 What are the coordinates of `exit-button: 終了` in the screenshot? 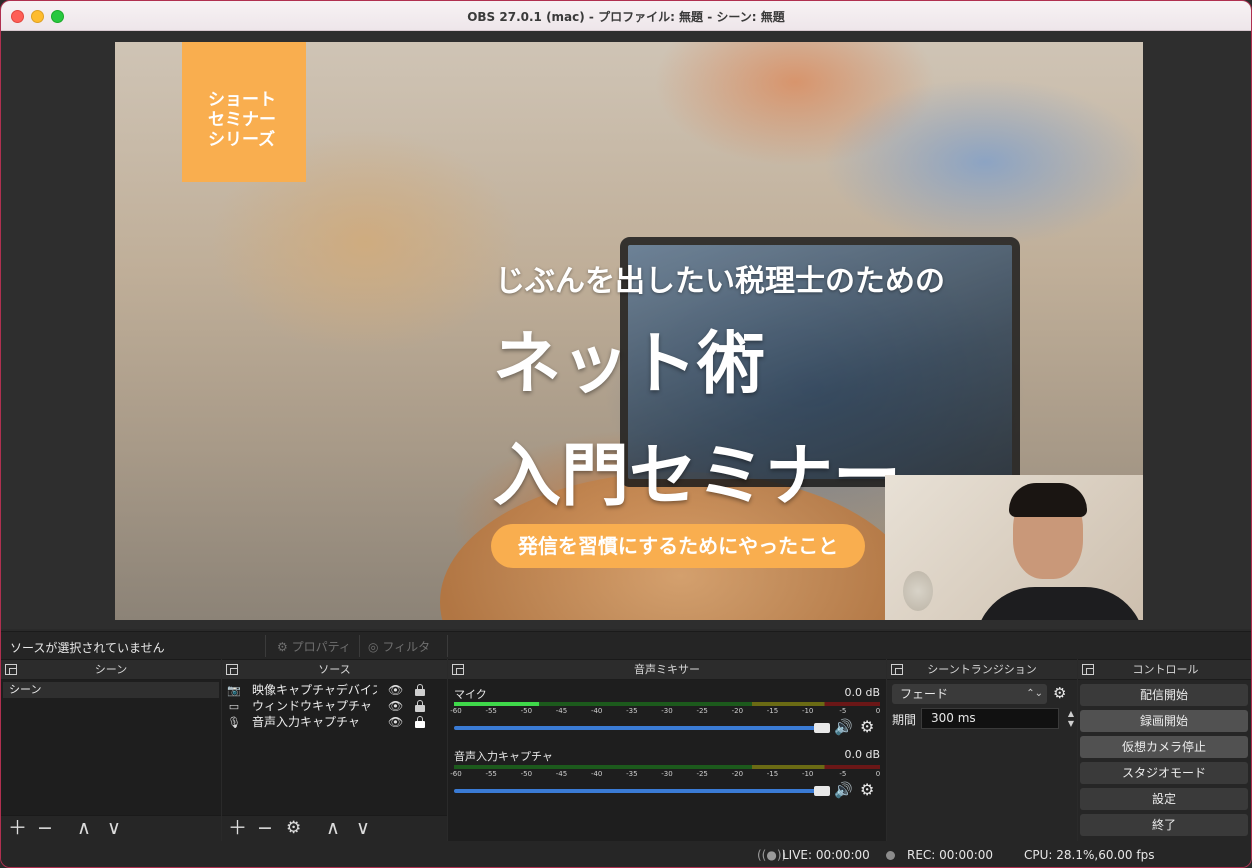 It's located at (1164, 825).